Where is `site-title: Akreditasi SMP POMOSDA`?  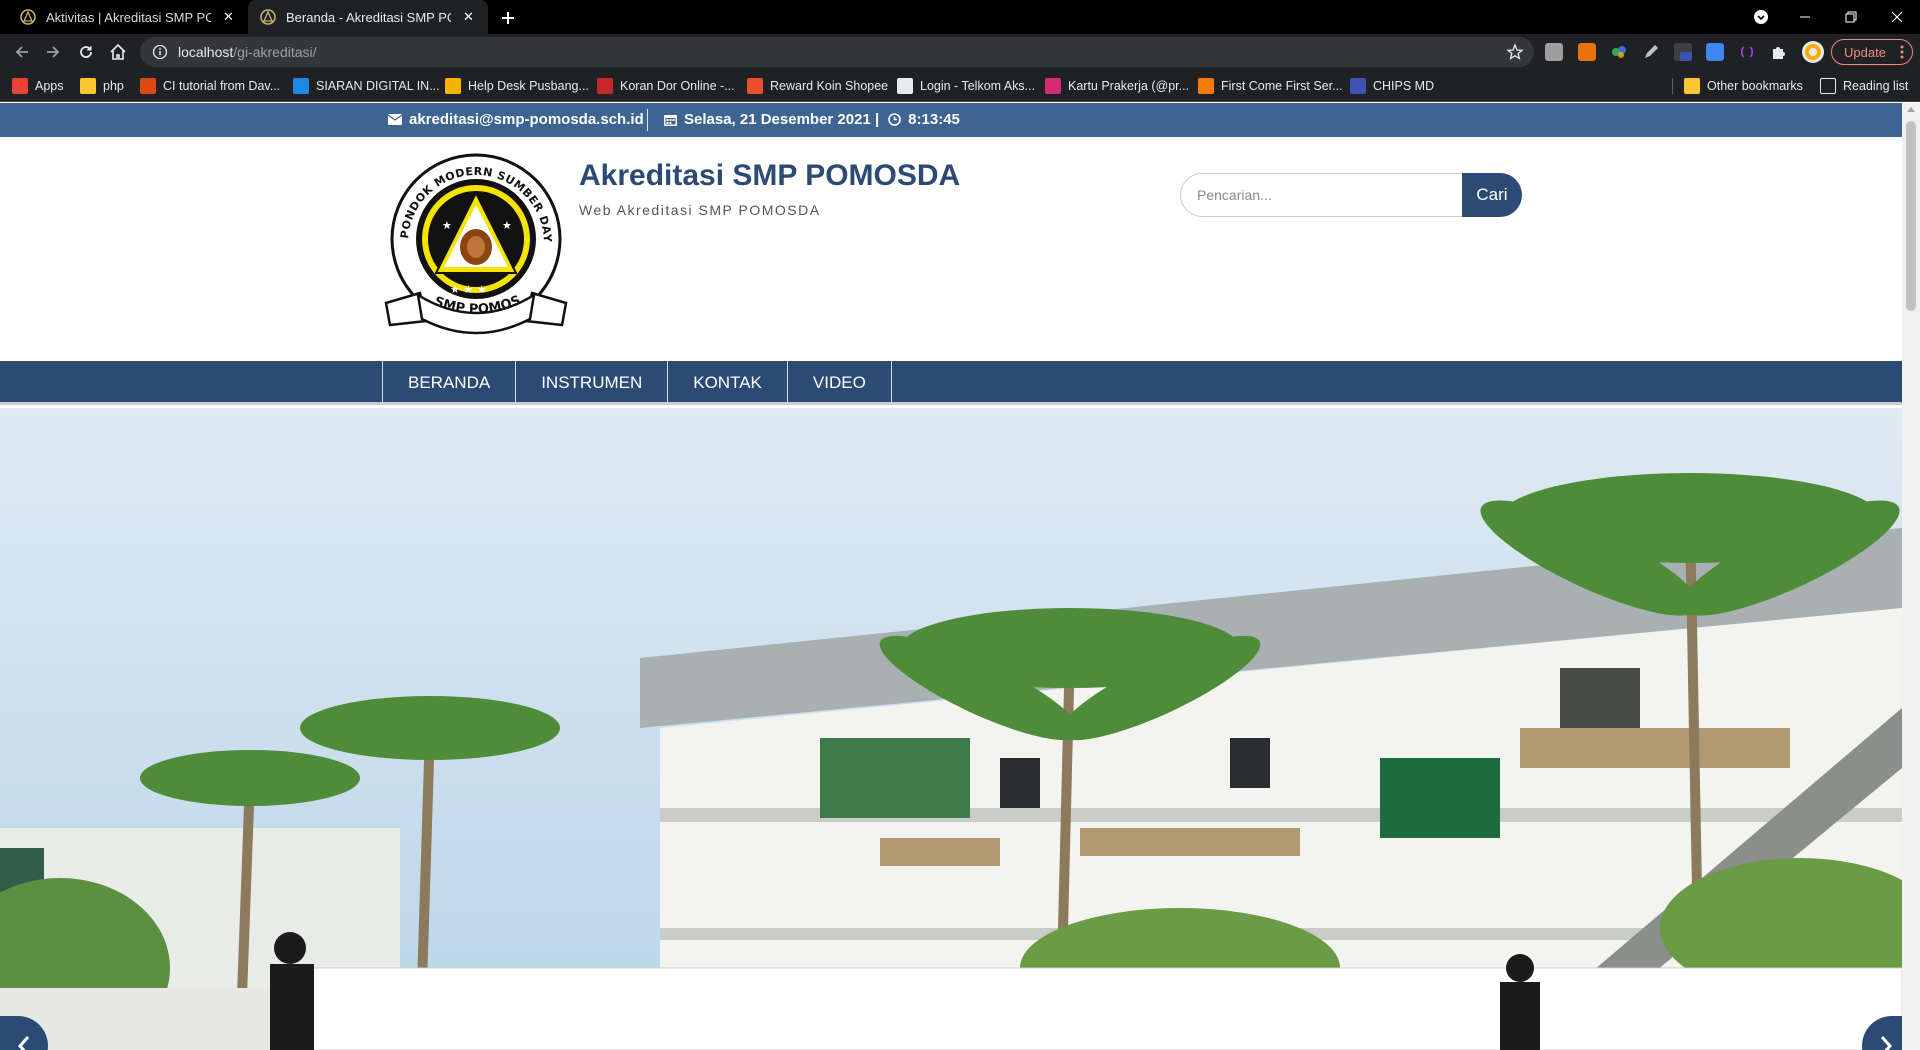 site-title: Akreditasi SMP POMOSDA is located at coordinates (769, 176).